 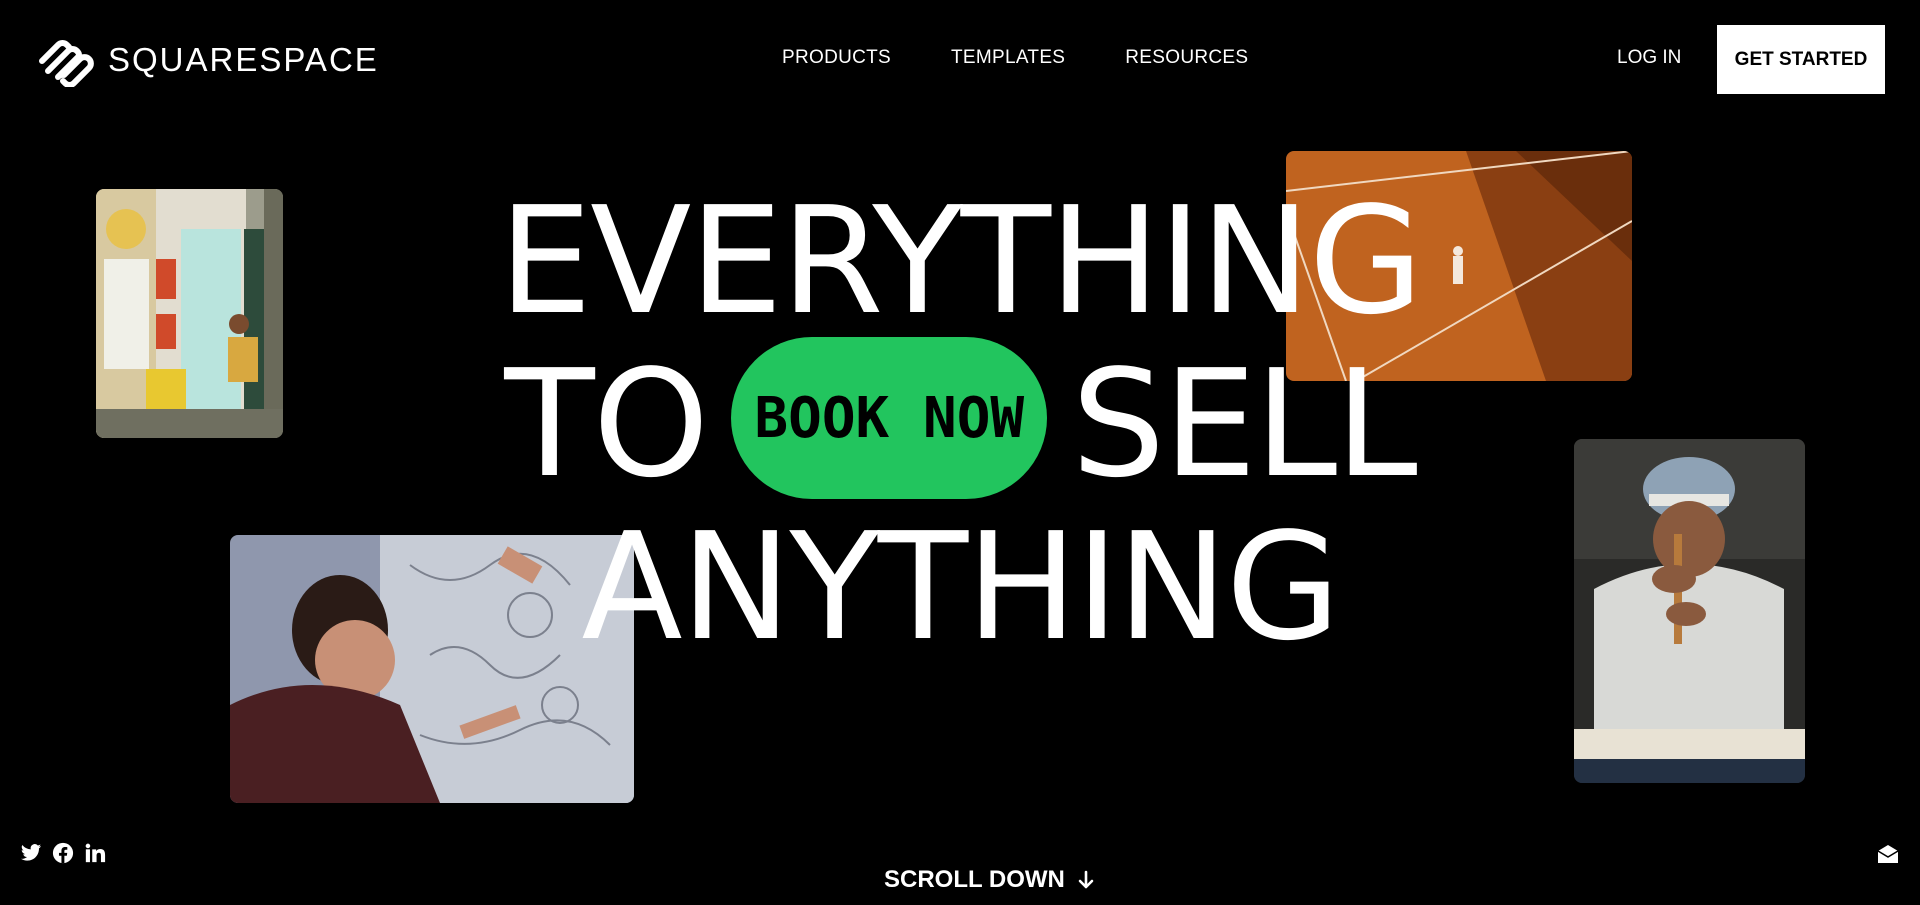 I want to click on brand-logo: SQUARESPACE, so click(x=206, y=60).